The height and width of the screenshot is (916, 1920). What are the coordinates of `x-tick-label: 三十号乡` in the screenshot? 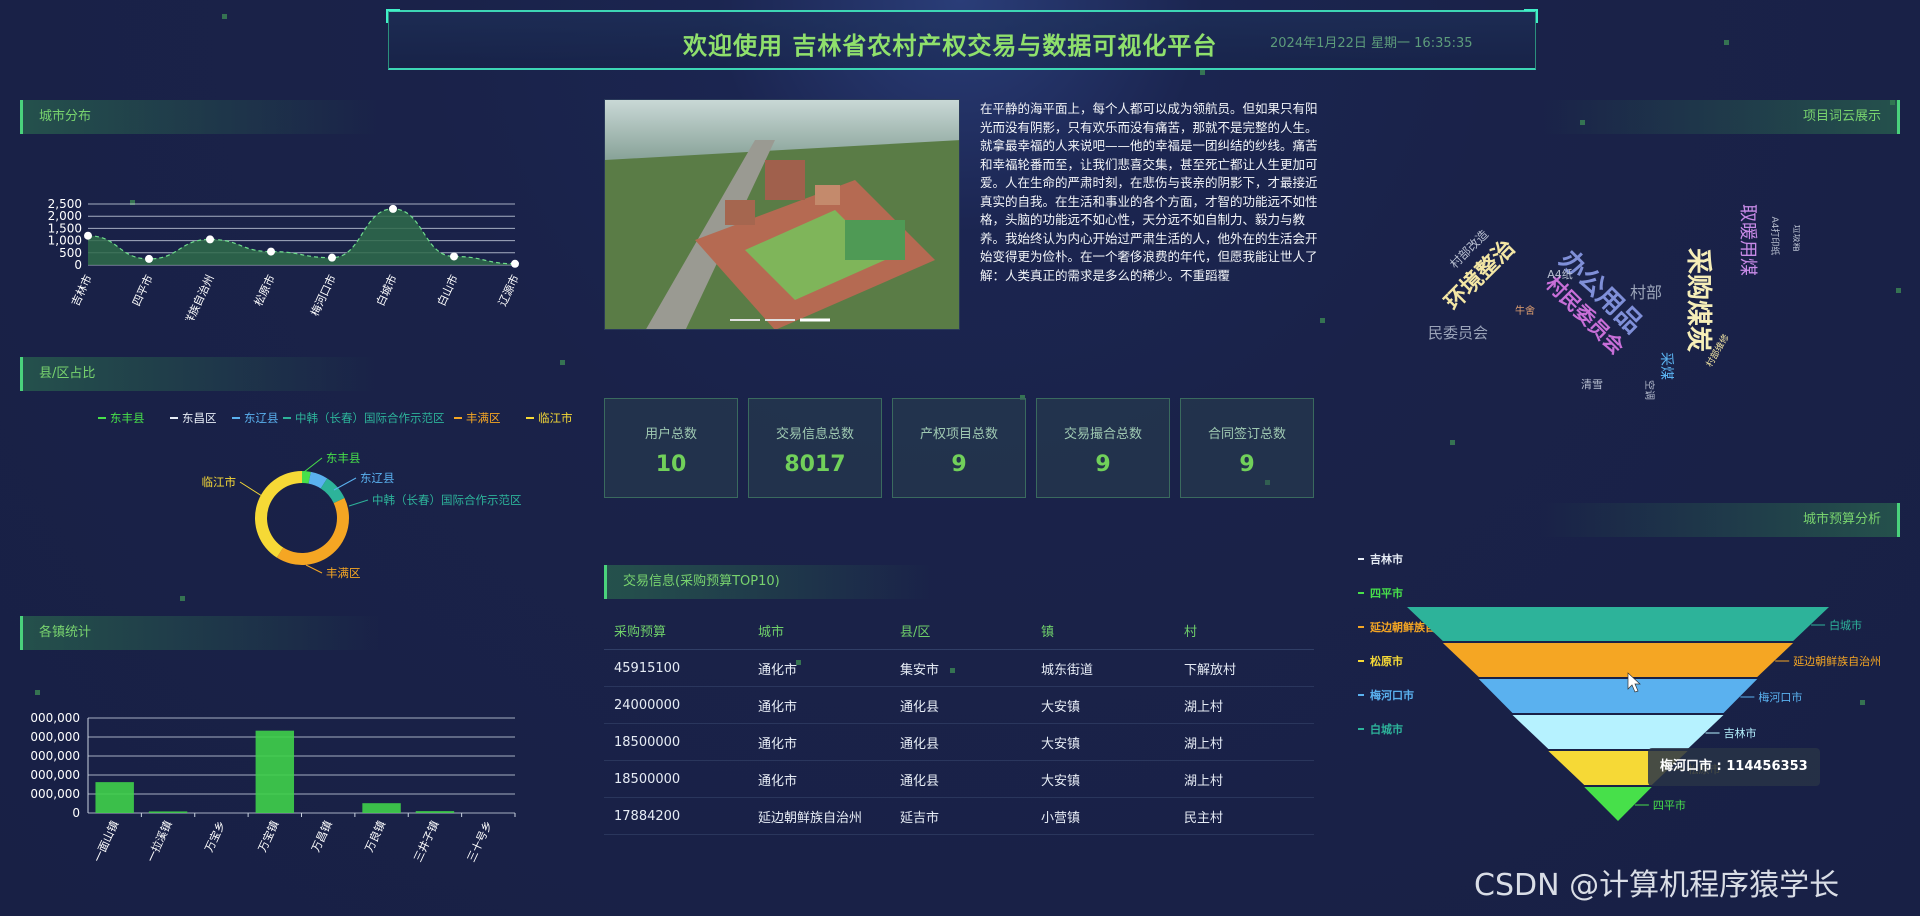 It's located at (479, 841).